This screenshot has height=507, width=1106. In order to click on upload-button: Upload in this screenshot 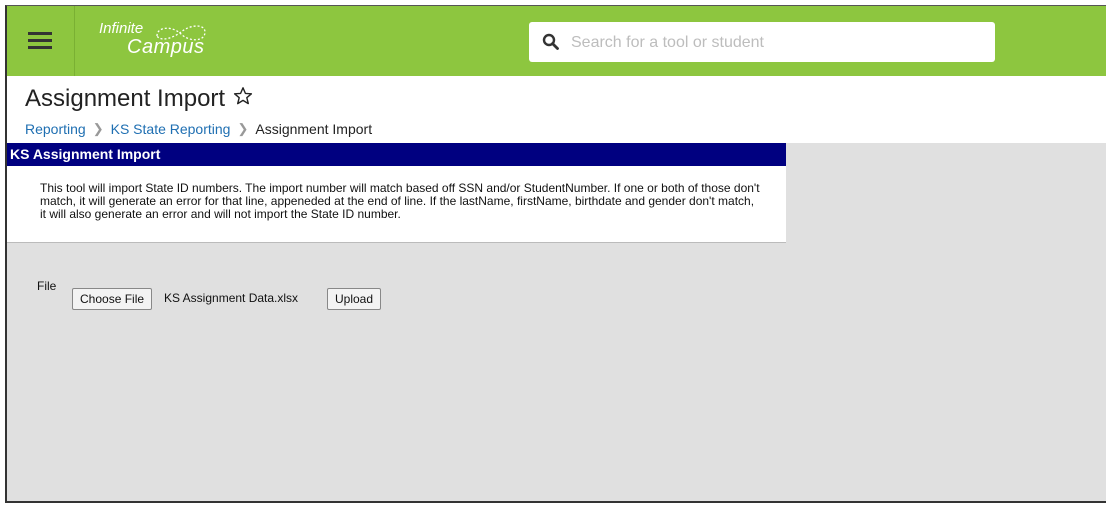, I will do `click(354, 299)`.